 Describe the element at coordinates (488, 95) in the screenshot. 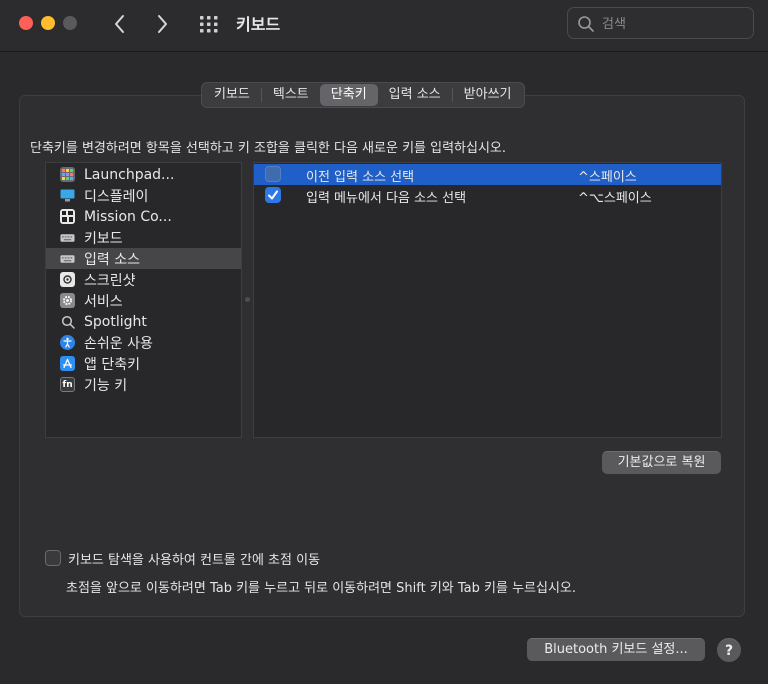

I see `tab-dictation: 받아쓰기` at that location.